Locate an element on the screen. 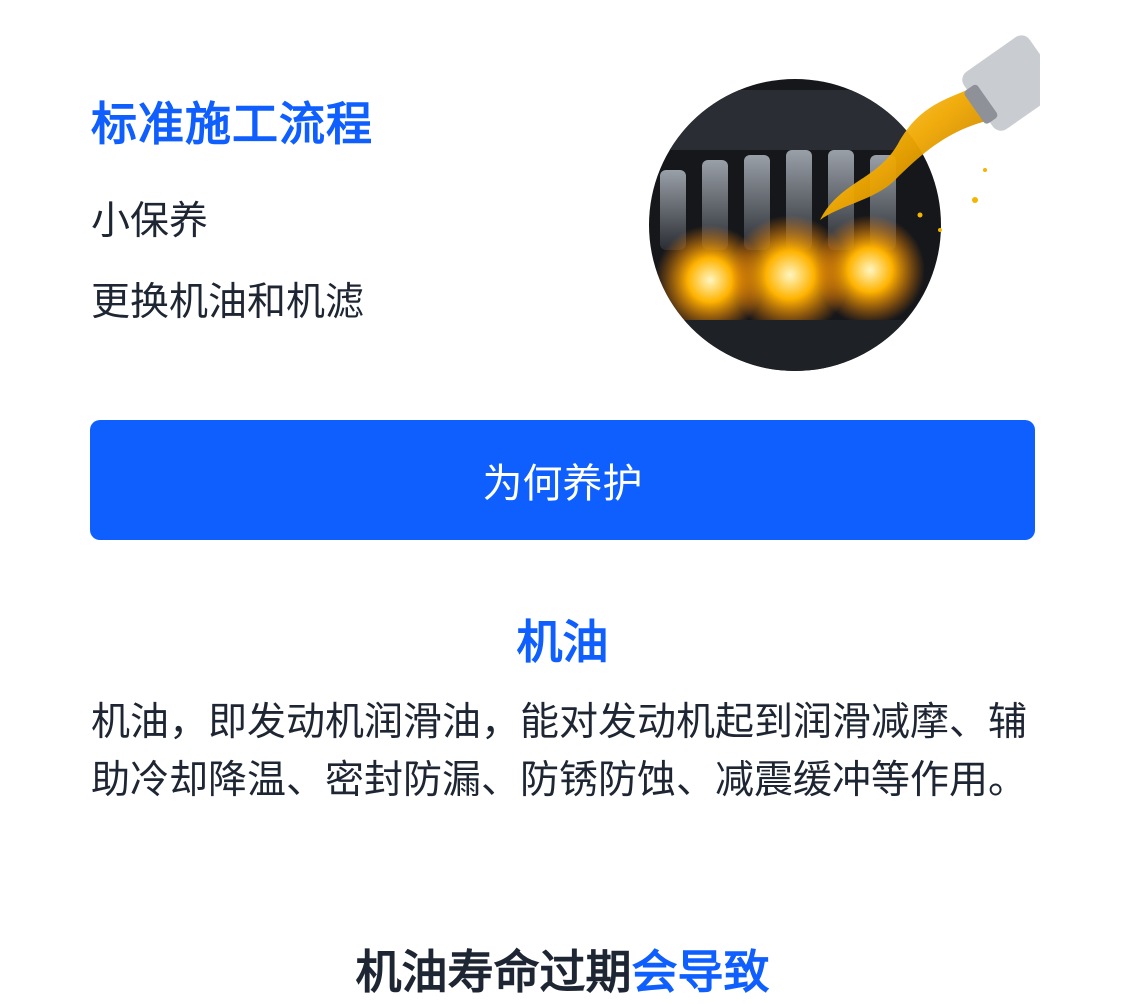  page-title: 标准施工流程 is located at coordinates (232, 124).